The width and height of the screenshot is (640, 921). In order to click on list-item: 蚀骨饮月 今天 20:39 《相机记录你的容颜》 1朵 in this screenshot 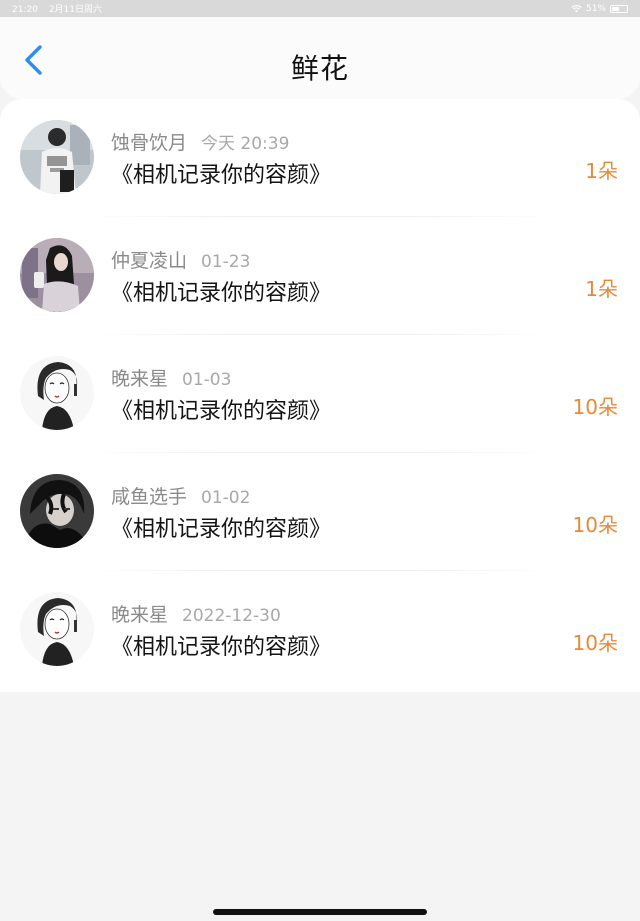, I will do `click(320, 158)`.